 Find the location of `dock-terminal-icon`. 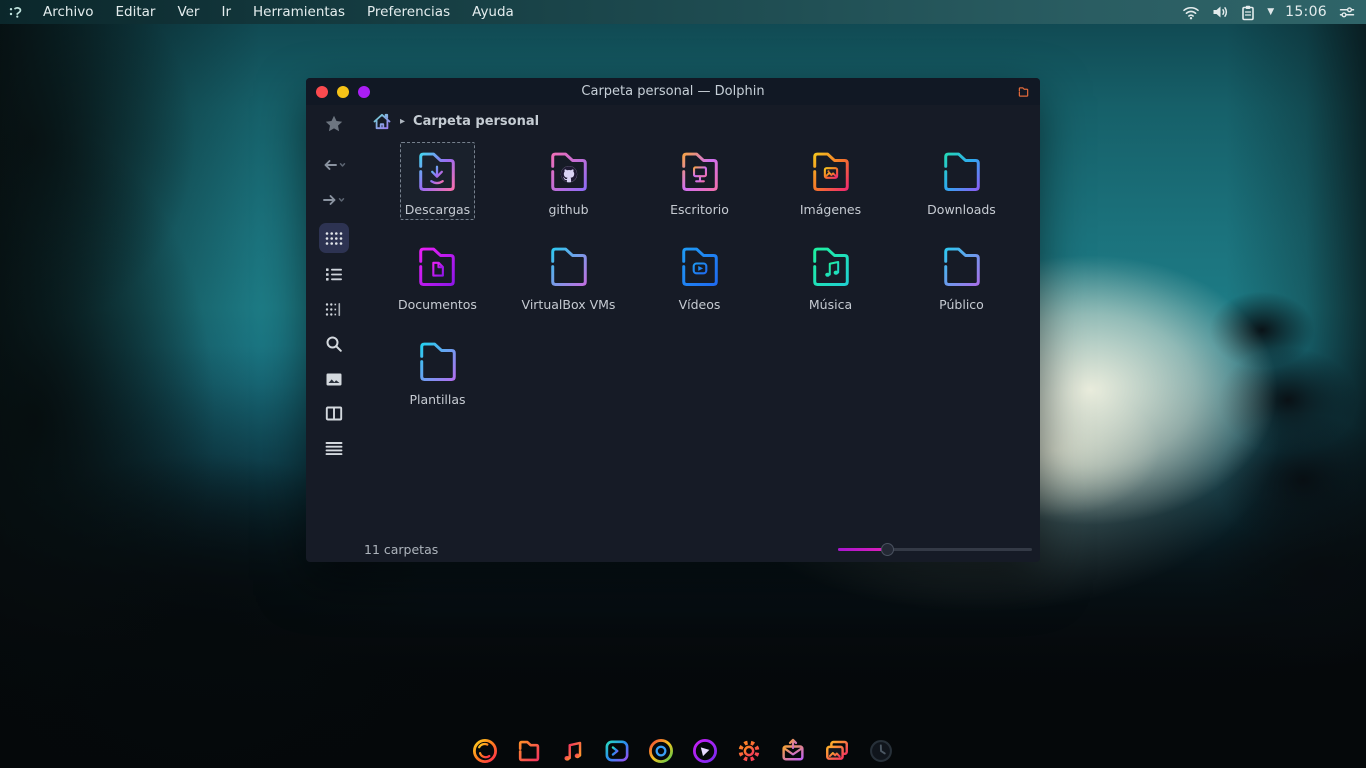

dock-terminal-icon is located at coordinates (617, 751).